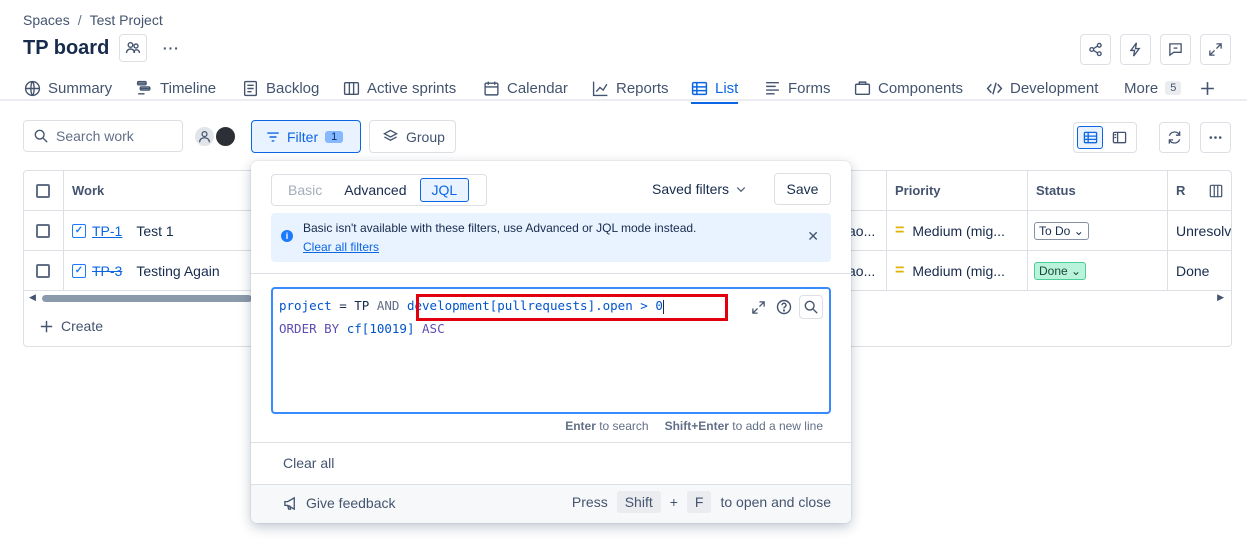 This screenshot has width=1247, height=550. Describe the element at coordinates (80, 88) in the screenshot. I see `tab-label: Summary` at that location.